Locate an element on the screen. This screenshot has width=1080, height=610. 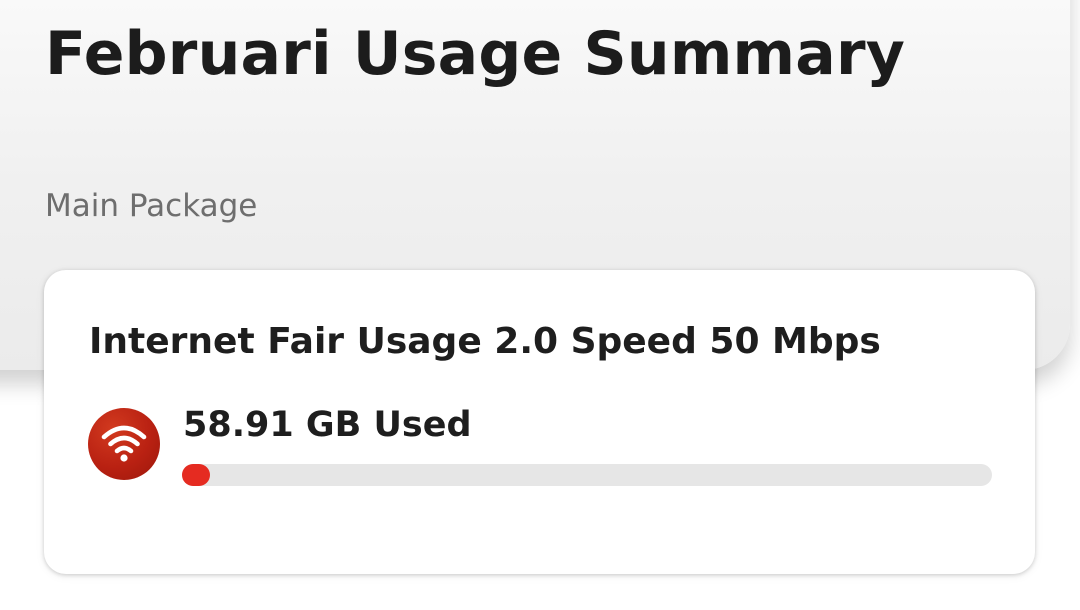
section-label: Main Package is located at coordinates (151, 206).